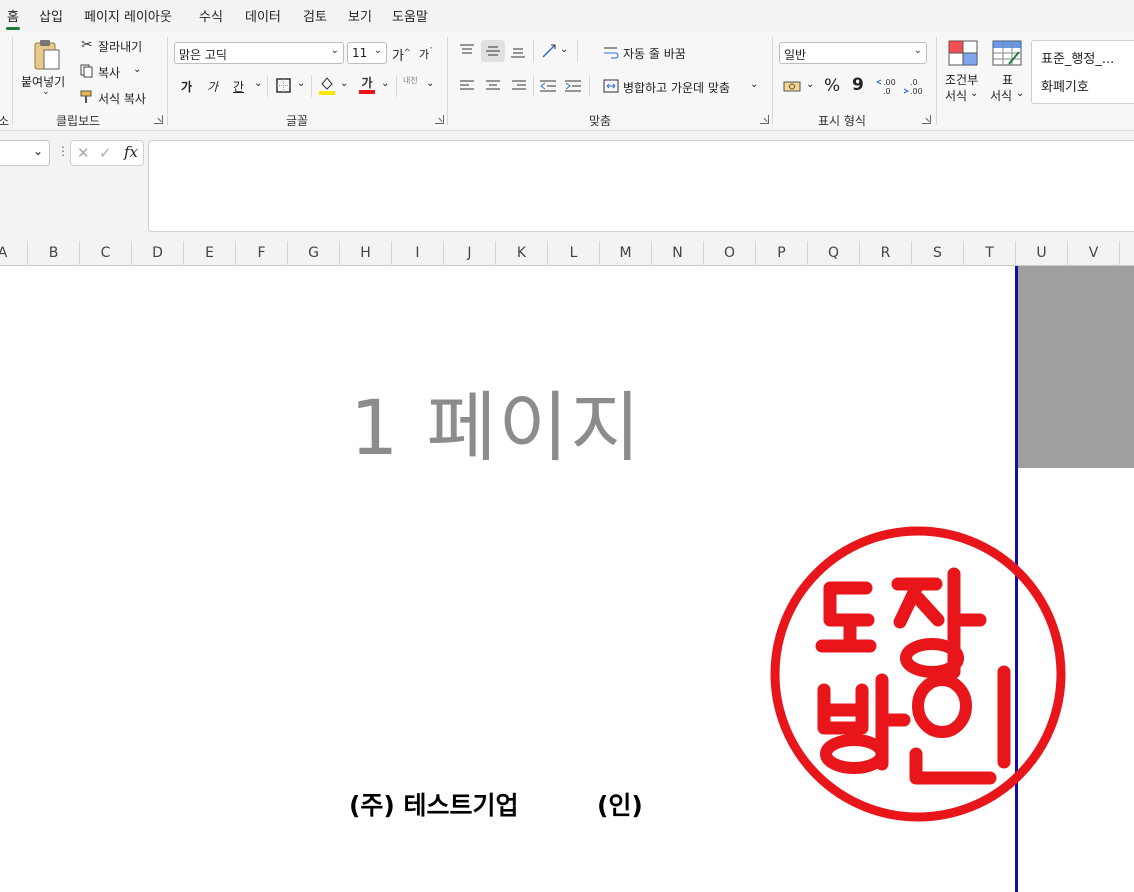 This screenshot has width=1134, height=892. I want to click on font-color-glyph: 가, so click(367, 83).